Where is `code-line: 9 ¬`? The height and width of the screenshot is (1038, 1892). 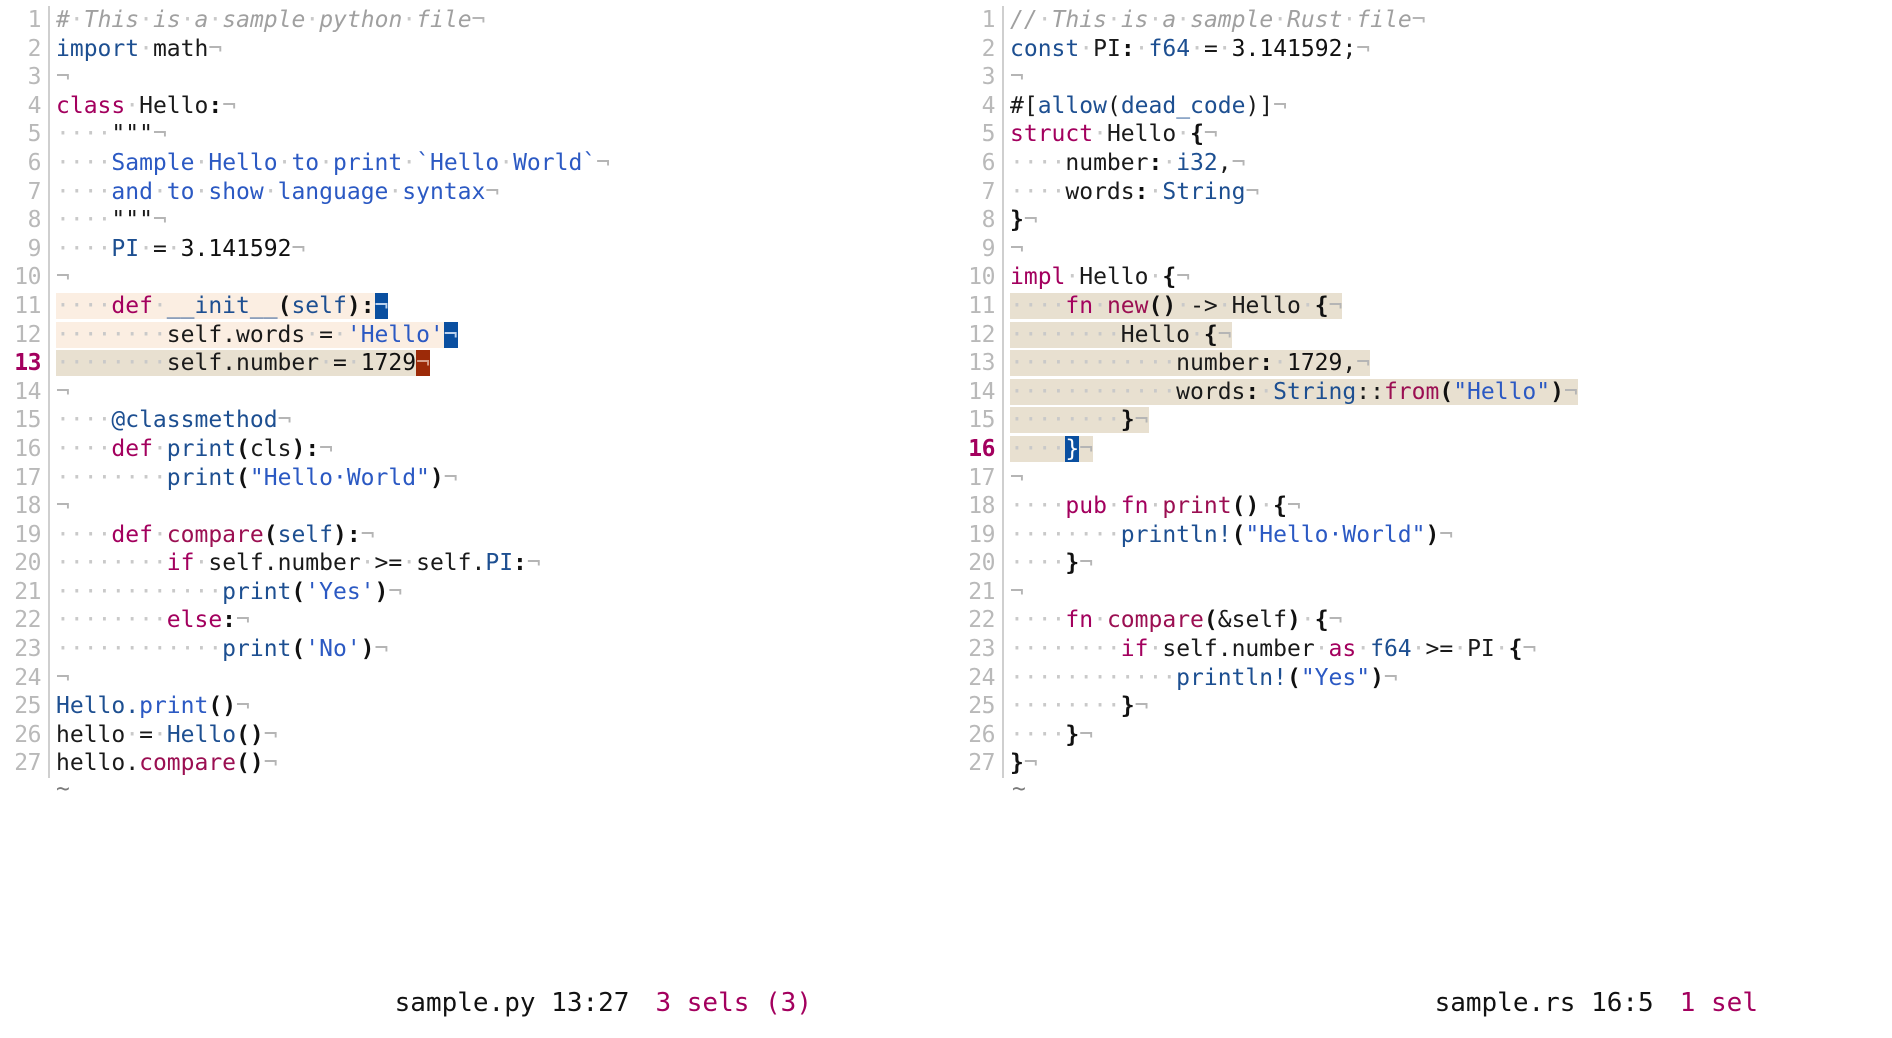 code-line: 9 ¬ is located at coordinates (1419, 249).